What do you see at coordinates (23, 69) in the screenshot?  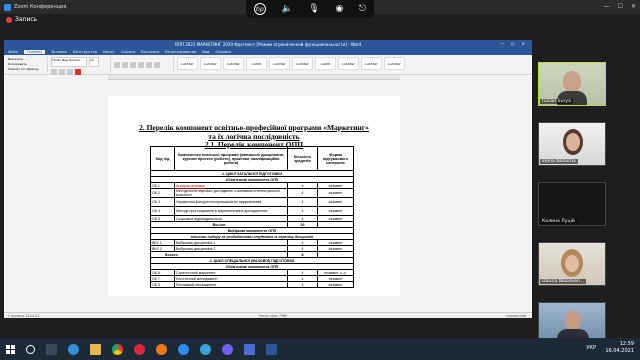 I see `format-painter-button: Формат по образцу` at bounding box center [23, 69].